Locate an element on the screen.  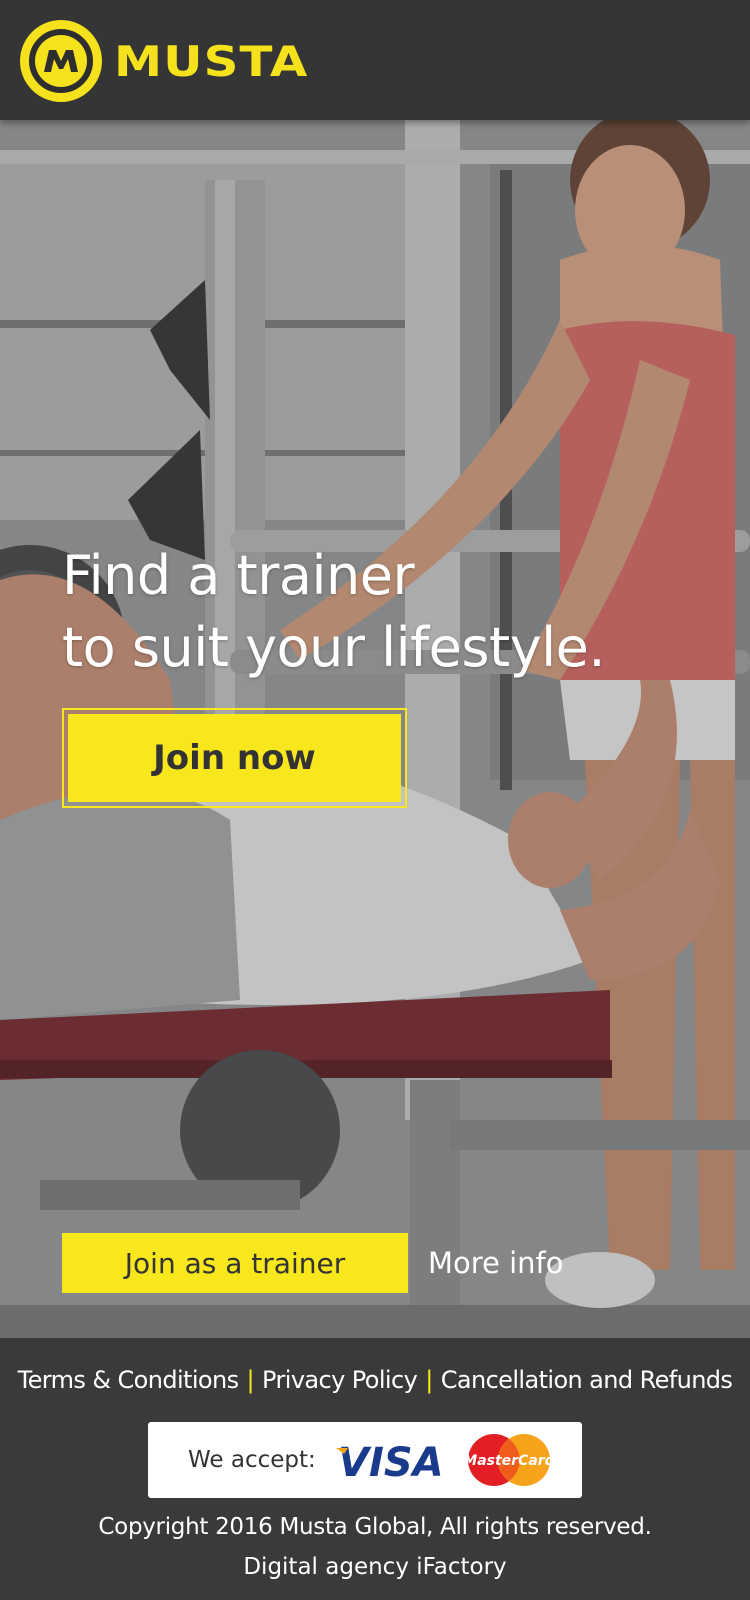
brand-name: MUSTA is located at coordinates (211, 61).